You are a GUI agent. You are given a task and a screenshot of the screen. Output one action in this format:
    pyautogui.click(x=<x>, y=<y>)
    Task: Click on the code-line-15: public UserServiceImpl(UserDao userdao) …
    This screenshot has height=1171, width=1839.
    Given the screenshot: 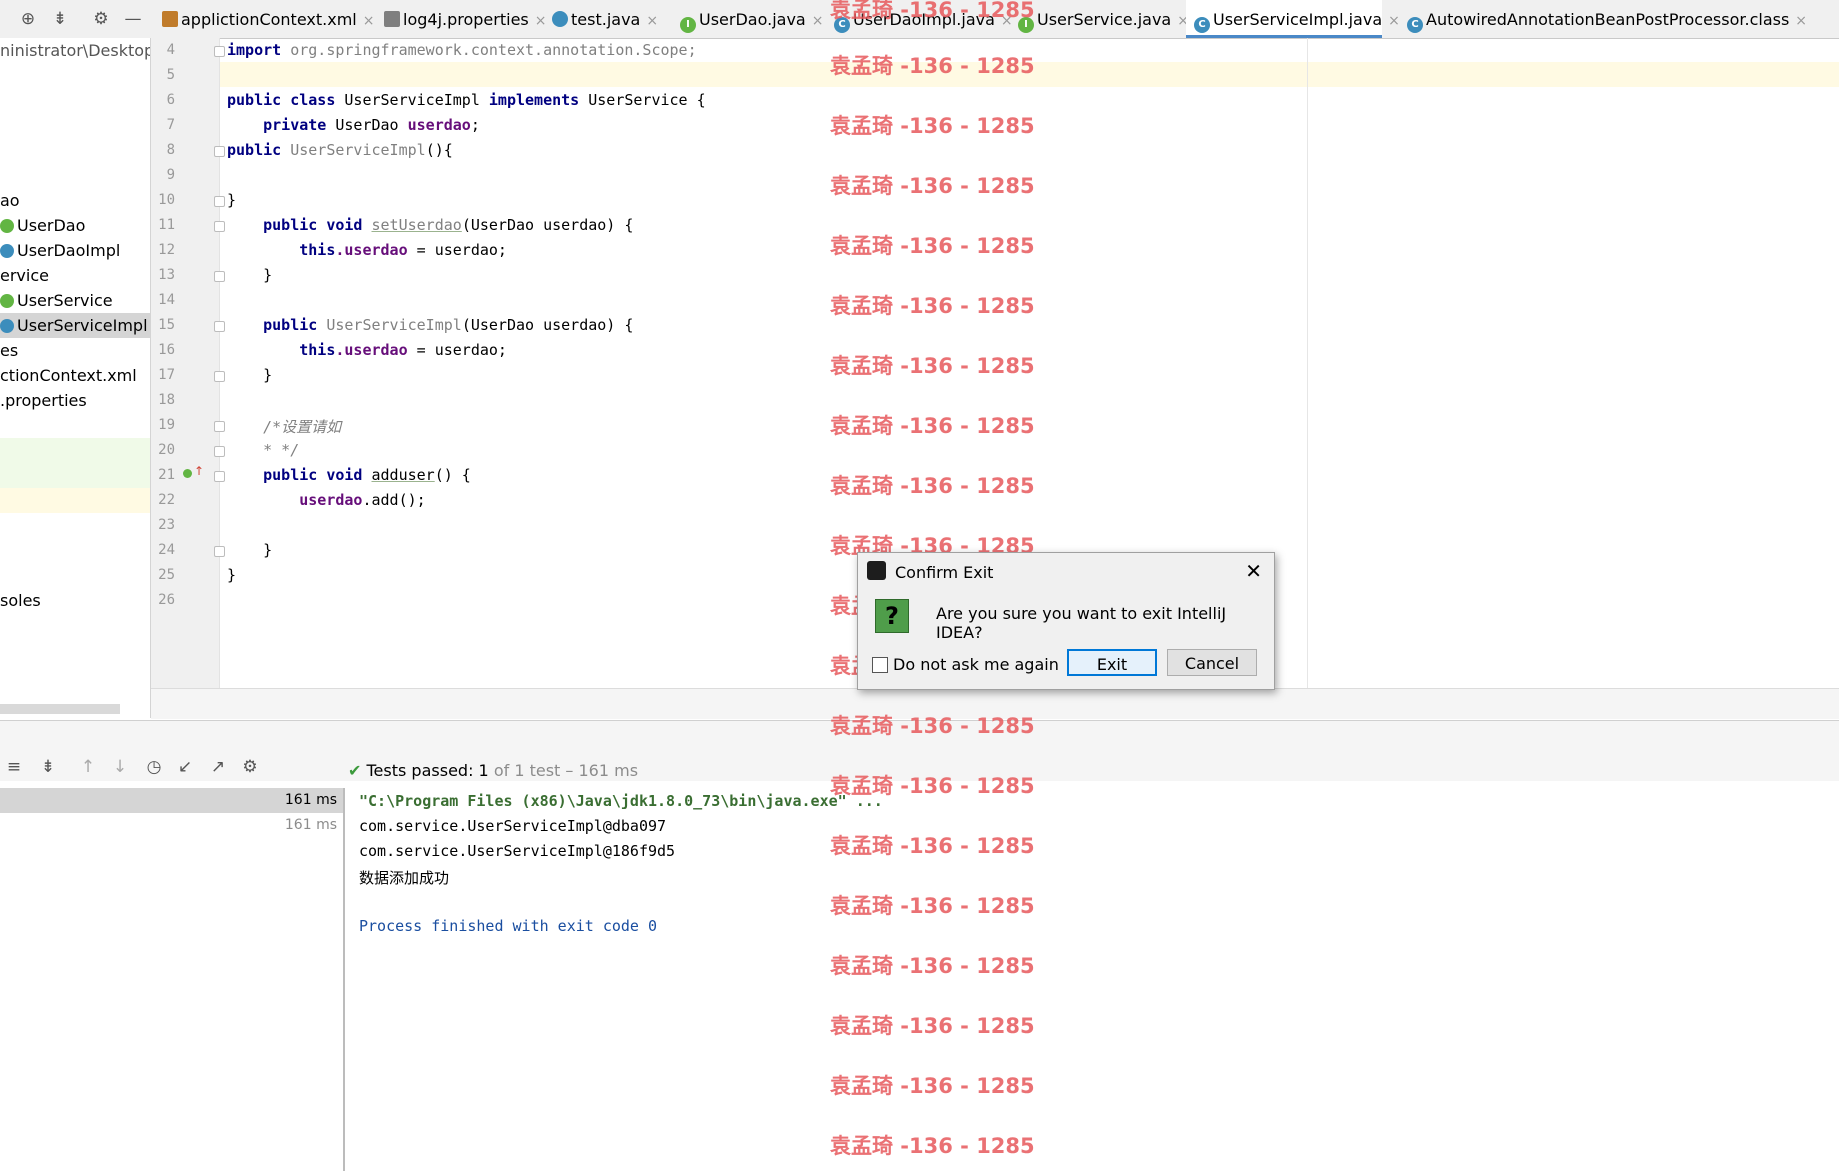 What is the action you would take?
    pyautogui.click(x=448, y=325)
    